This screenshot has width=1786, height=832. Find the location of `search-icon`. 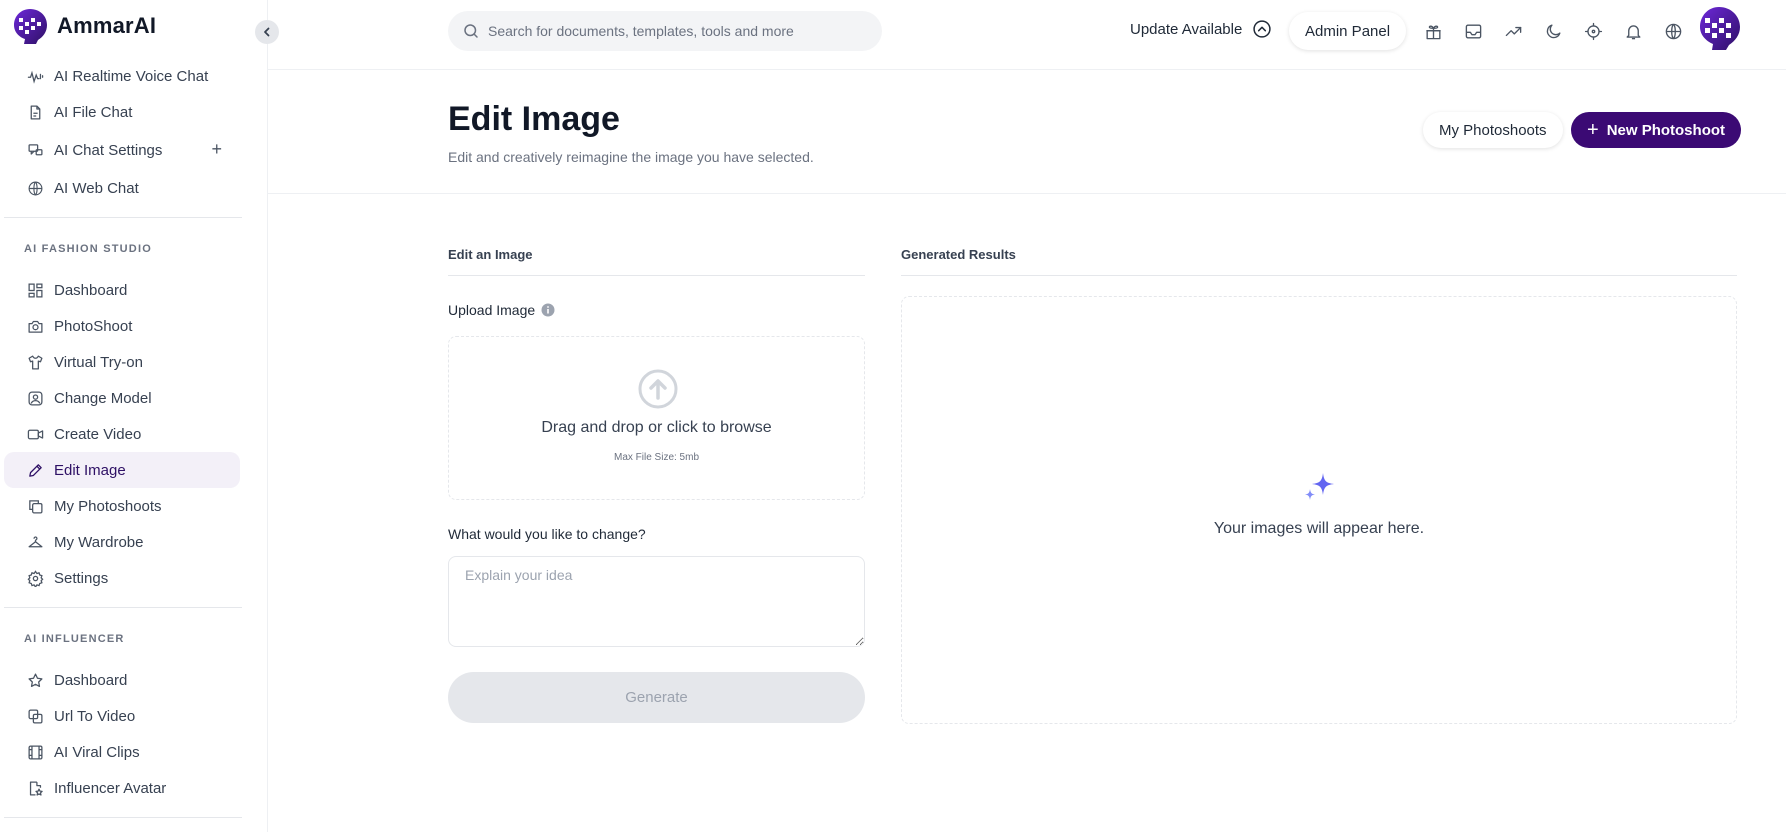

search-icon is located at coordinates (471, 31).